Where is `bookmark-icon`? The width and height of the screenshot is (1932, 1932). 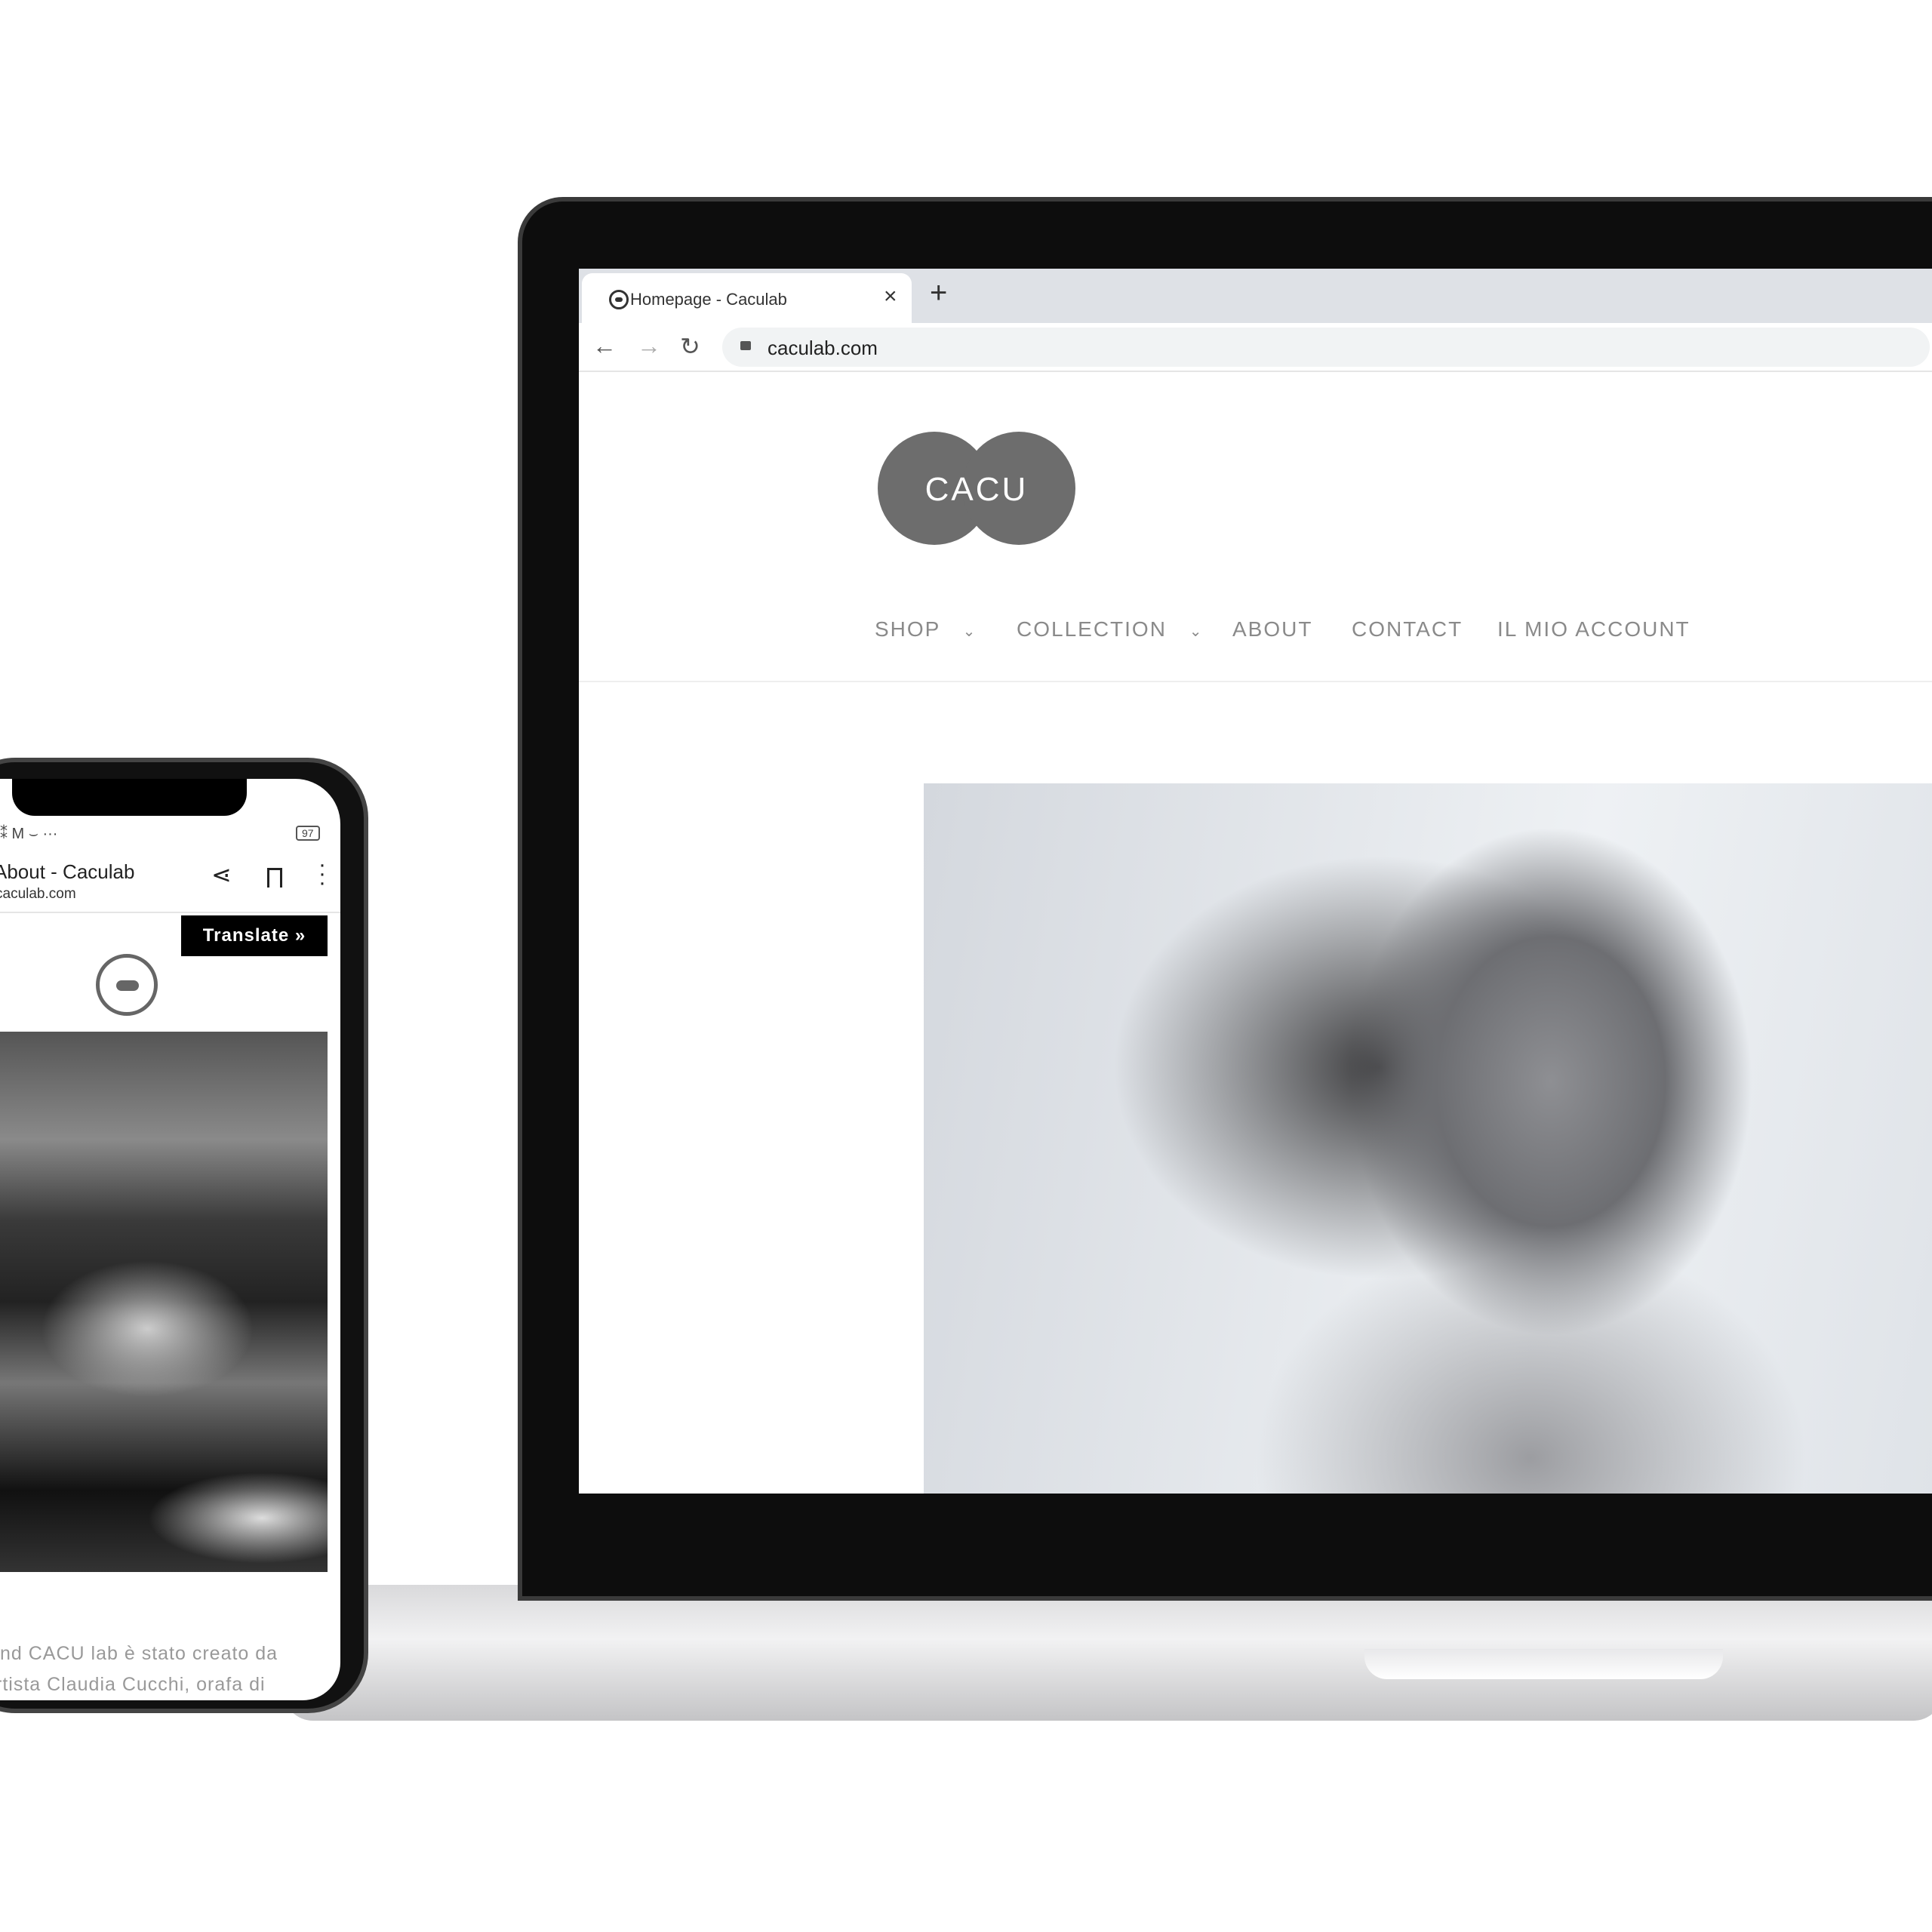
bookmark-icon is located at coordinates (274, 878).